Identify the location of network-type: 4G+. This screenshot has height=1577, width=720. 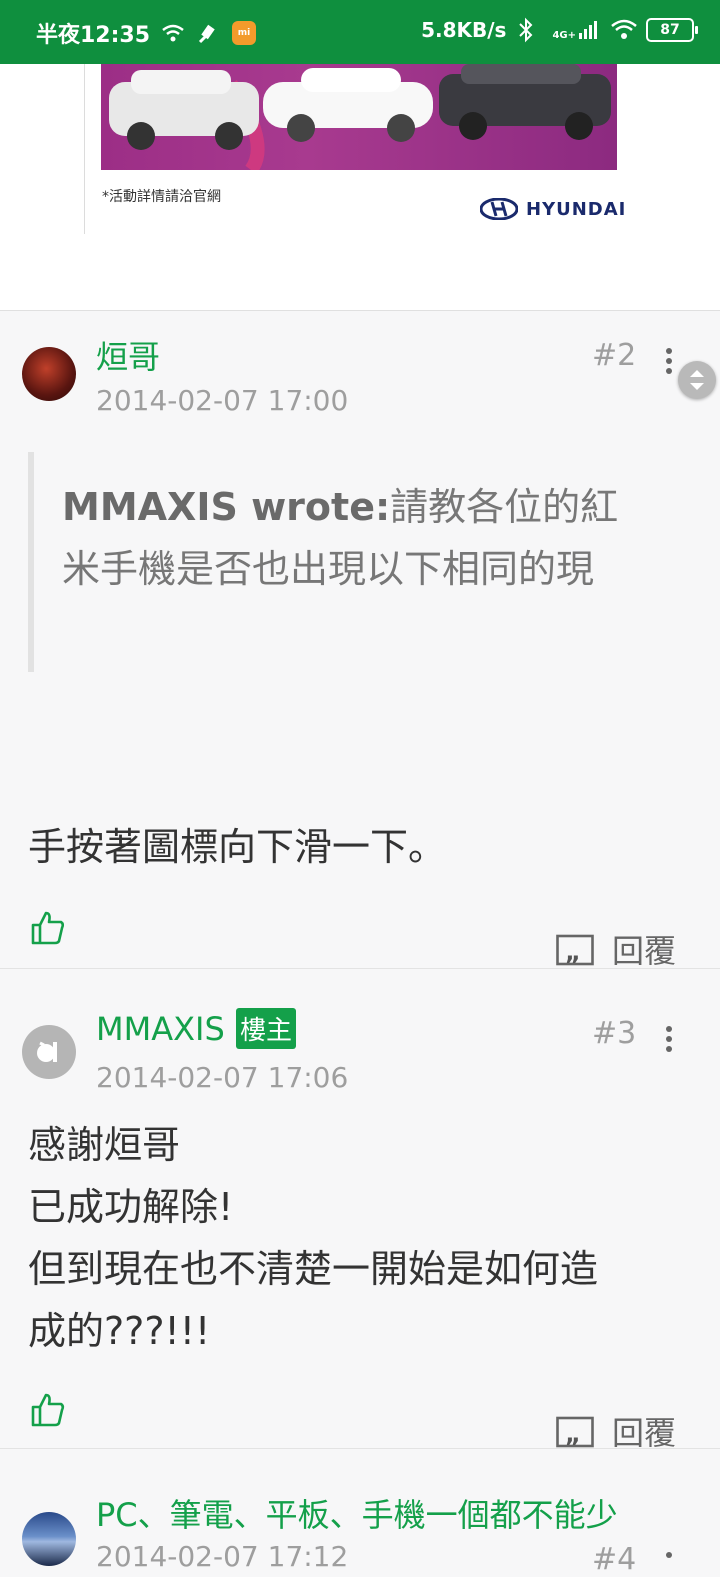
(564, 35).